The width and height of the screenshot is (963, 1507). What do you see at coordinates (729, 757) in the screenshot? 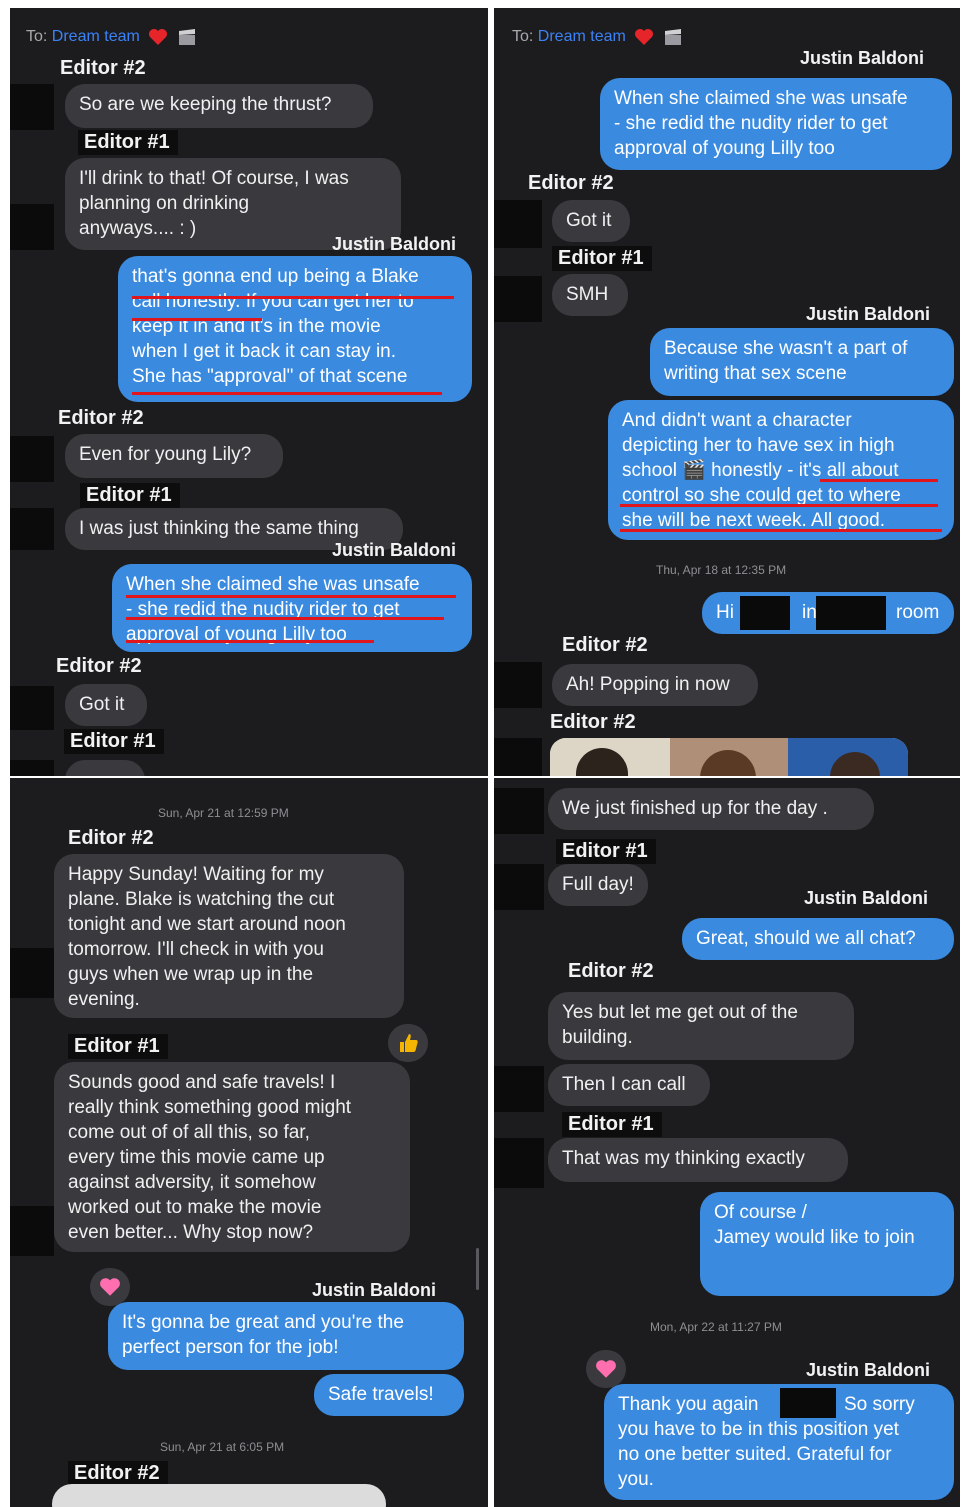
I see `photo-attachment` at bounding box center [729, 757].